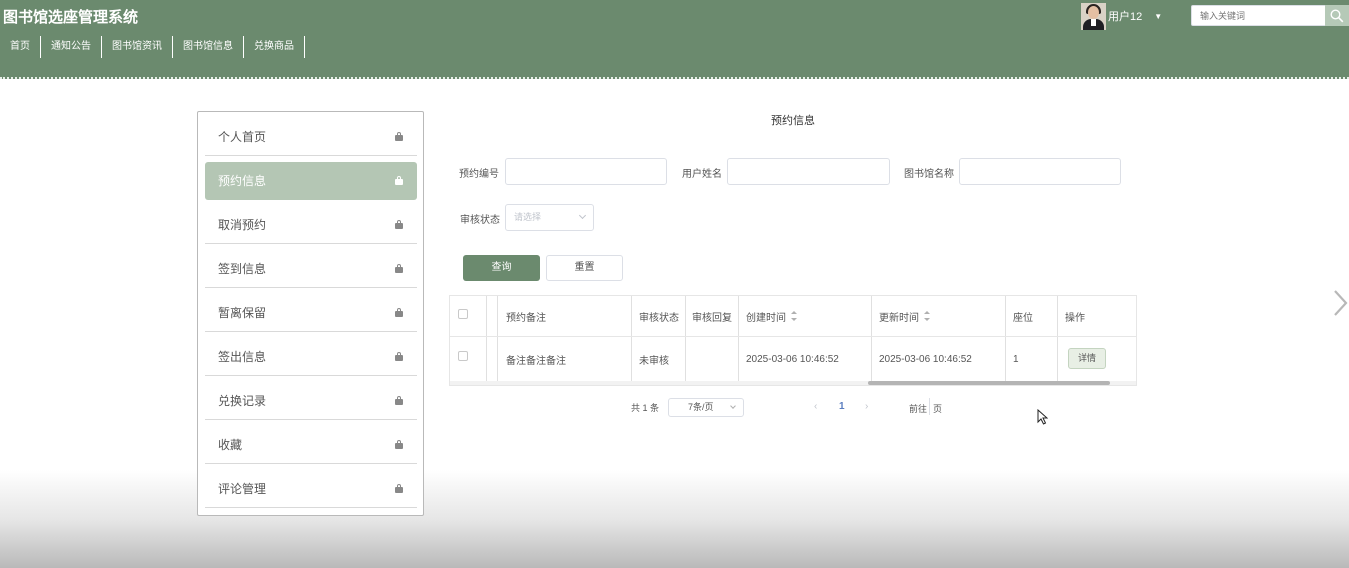 This screenshot has height=568, width=1349. What do you see at coordinates (1093, 16) in the screenshot?
I see `avatar` at bounding box center [1093, 16].